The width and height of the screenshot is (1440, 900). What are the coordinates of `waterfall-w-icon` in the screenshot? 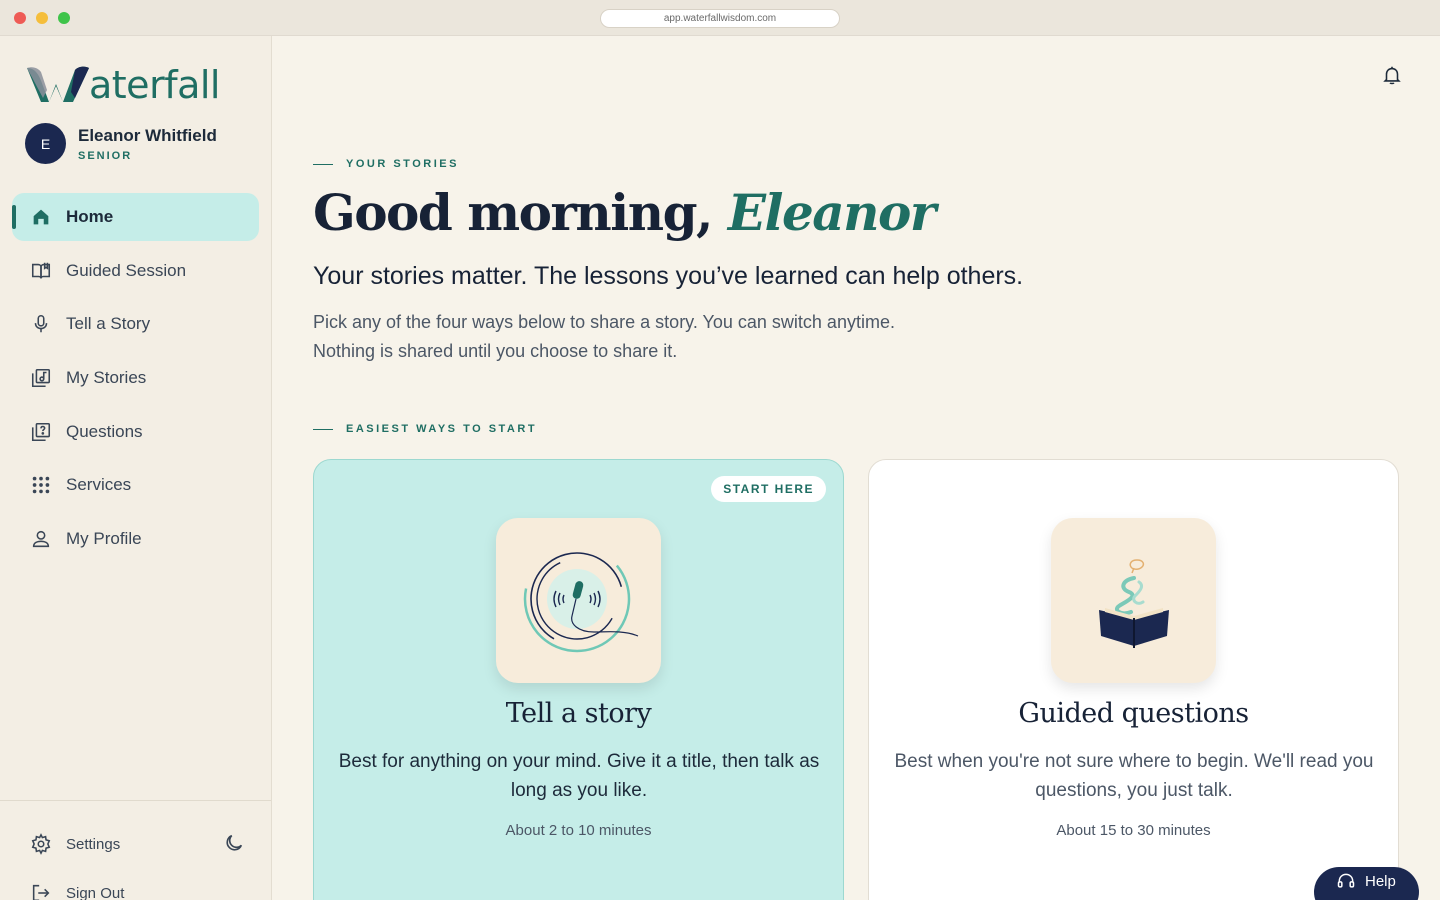 It's located at (58, 84).